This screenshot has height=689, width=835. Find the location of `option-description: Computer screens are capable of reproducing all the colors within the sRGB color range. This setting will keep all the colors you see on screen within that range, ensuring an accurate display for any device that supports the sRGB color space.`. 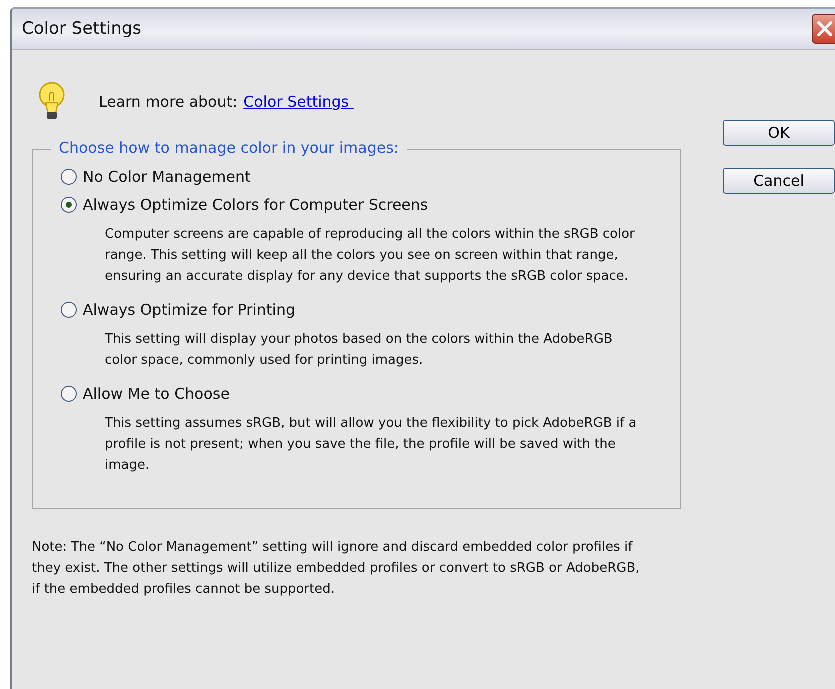

option-description: Computer screens are capable of reproducing all the colors within the sRGB color range. This setting will keep all the colors you see on screen within that range, ensuring an accurate display for any device that supports the sRGB color space. is located at coordinates (370, 256).